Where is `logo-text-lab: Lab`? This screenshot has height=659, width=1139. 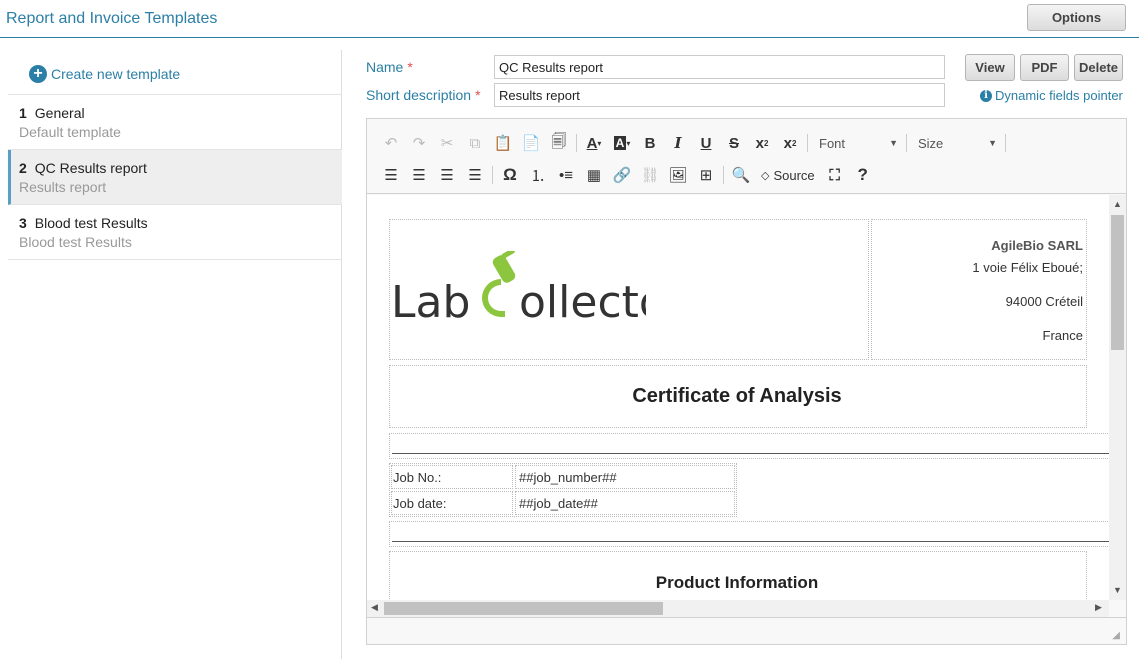 logo-text-lab: Lab is located at coordinates (430, 299).